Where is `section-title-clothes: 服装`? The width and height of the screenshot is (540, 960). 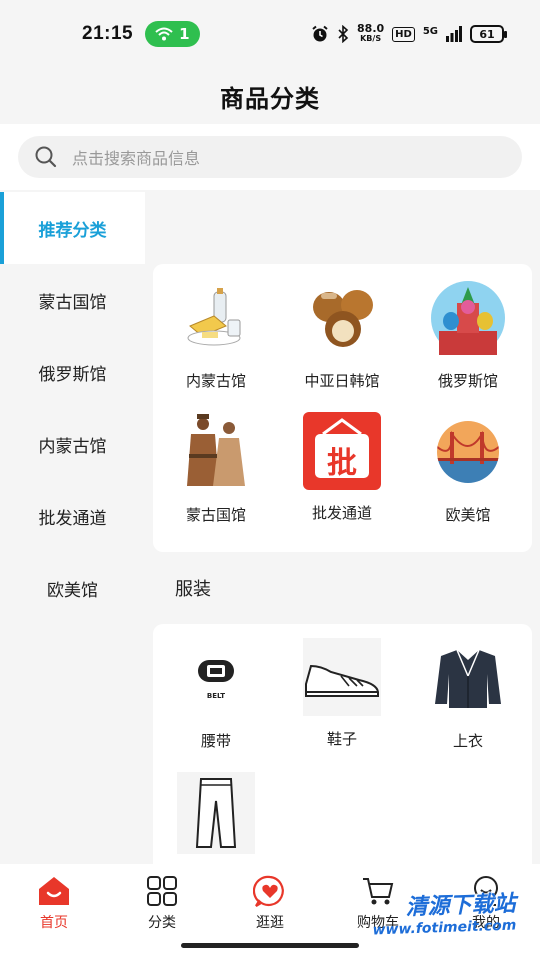
section-title-clothes: 服装 is located at coordinates (193, 589).